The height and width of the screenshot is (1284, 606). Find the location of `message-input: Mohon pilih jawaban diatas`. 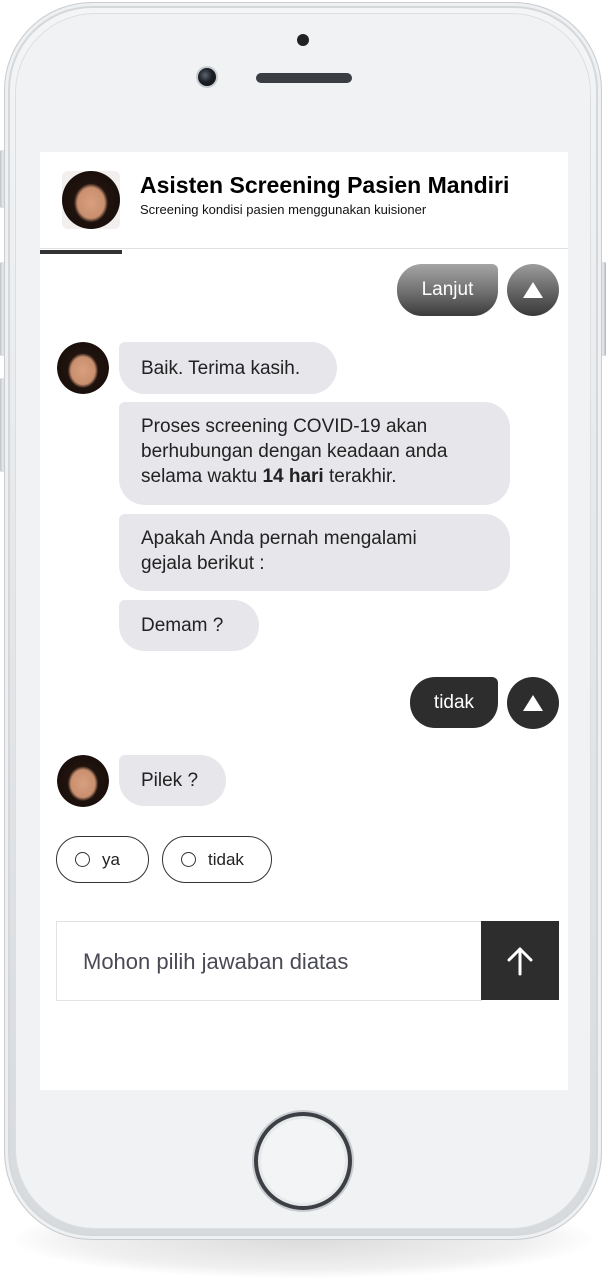

message-input: Mohon pilih jawaban diatas is located at coordinates (269, 961).